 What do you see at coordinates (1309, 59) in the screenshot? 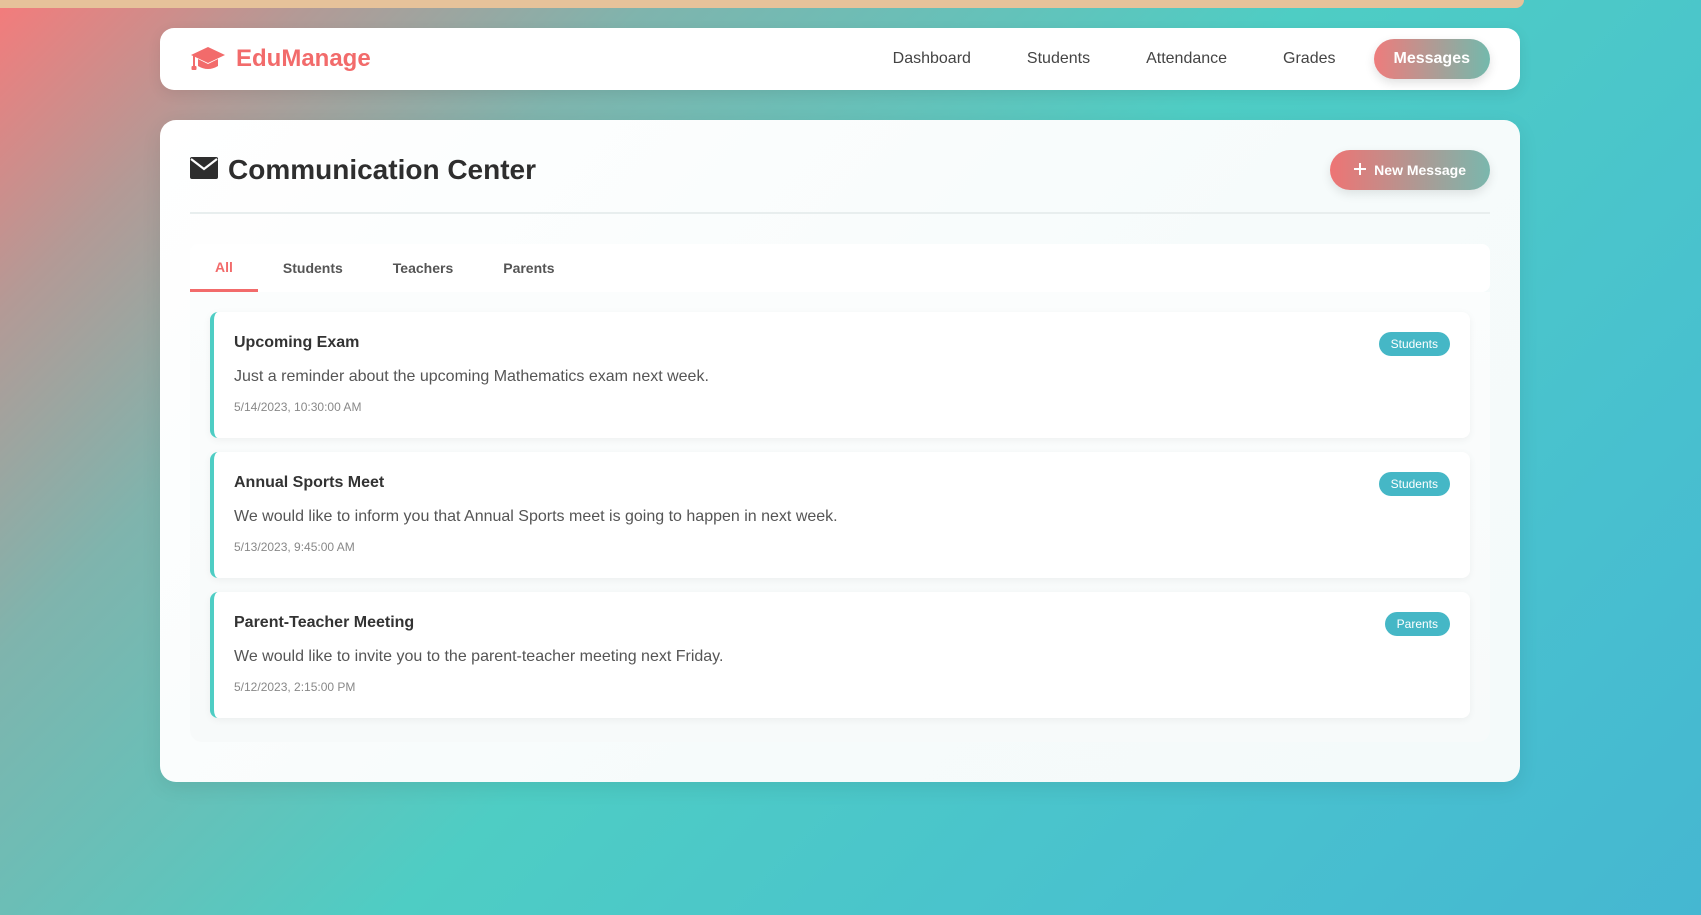
I see `nav-grades: Grades` at bounding box center [1309, 59].